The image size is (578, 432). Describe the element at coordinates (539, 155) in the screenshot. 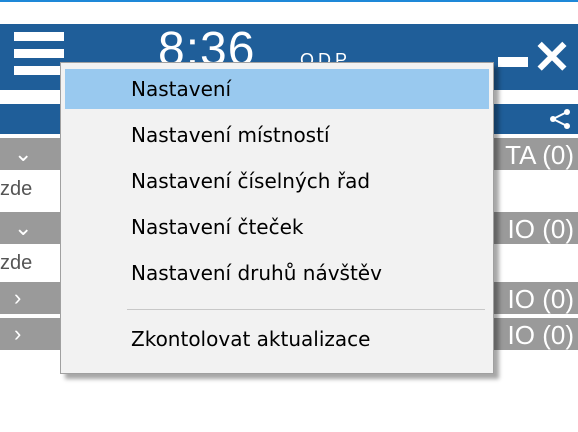

I see `section-count: TA (0)` at that location.